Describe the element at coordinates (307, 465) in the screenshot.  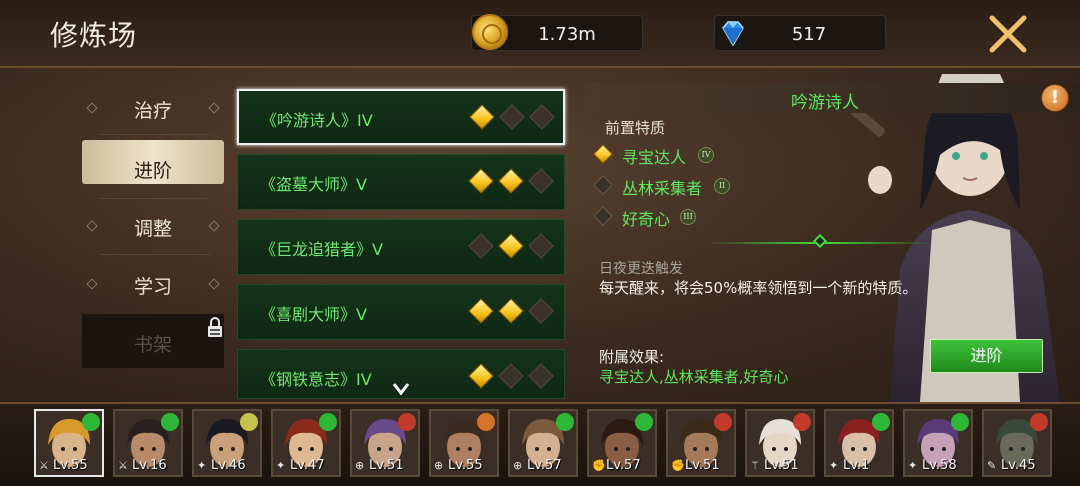
I see `hero-level: Lv.47` at that location.